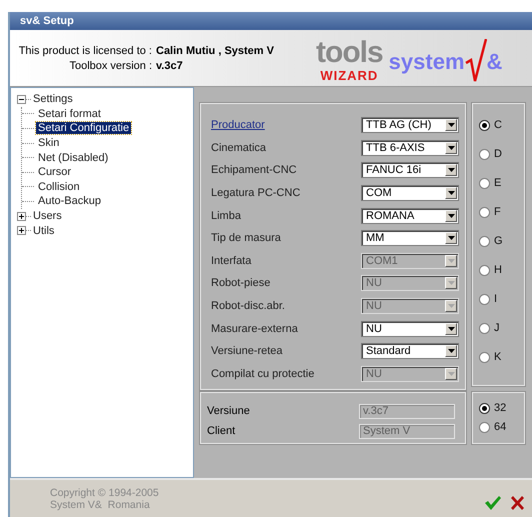  What do you see at coordinates (494, 299) in the screenshot?
I see `drive-radio: I` at bounding box center [494, 299].